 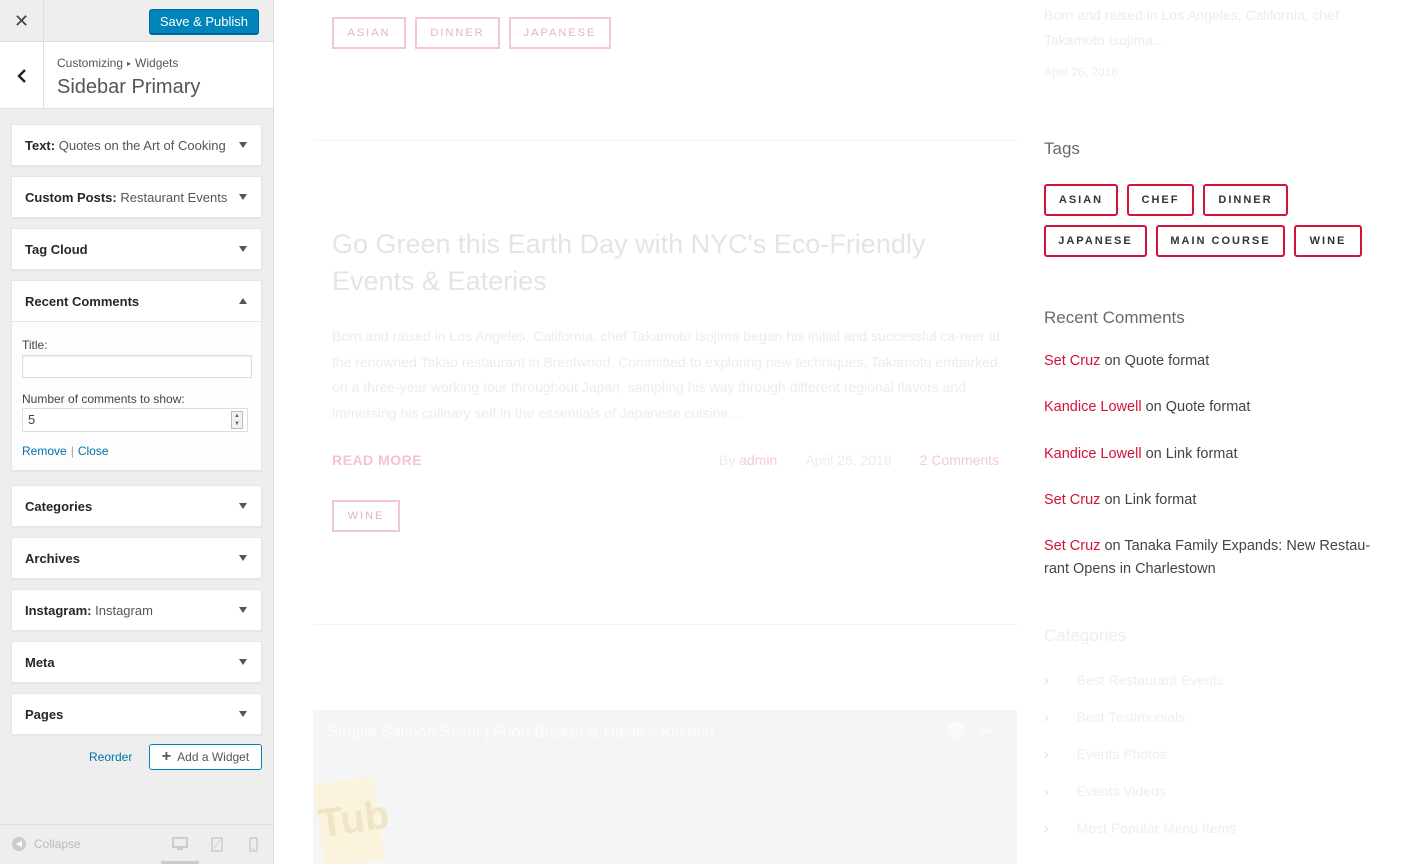 What do you see at coordinates (758, 460) in the screenshot?
I see `post-author-link: admin` at bounding box center [758, 460].